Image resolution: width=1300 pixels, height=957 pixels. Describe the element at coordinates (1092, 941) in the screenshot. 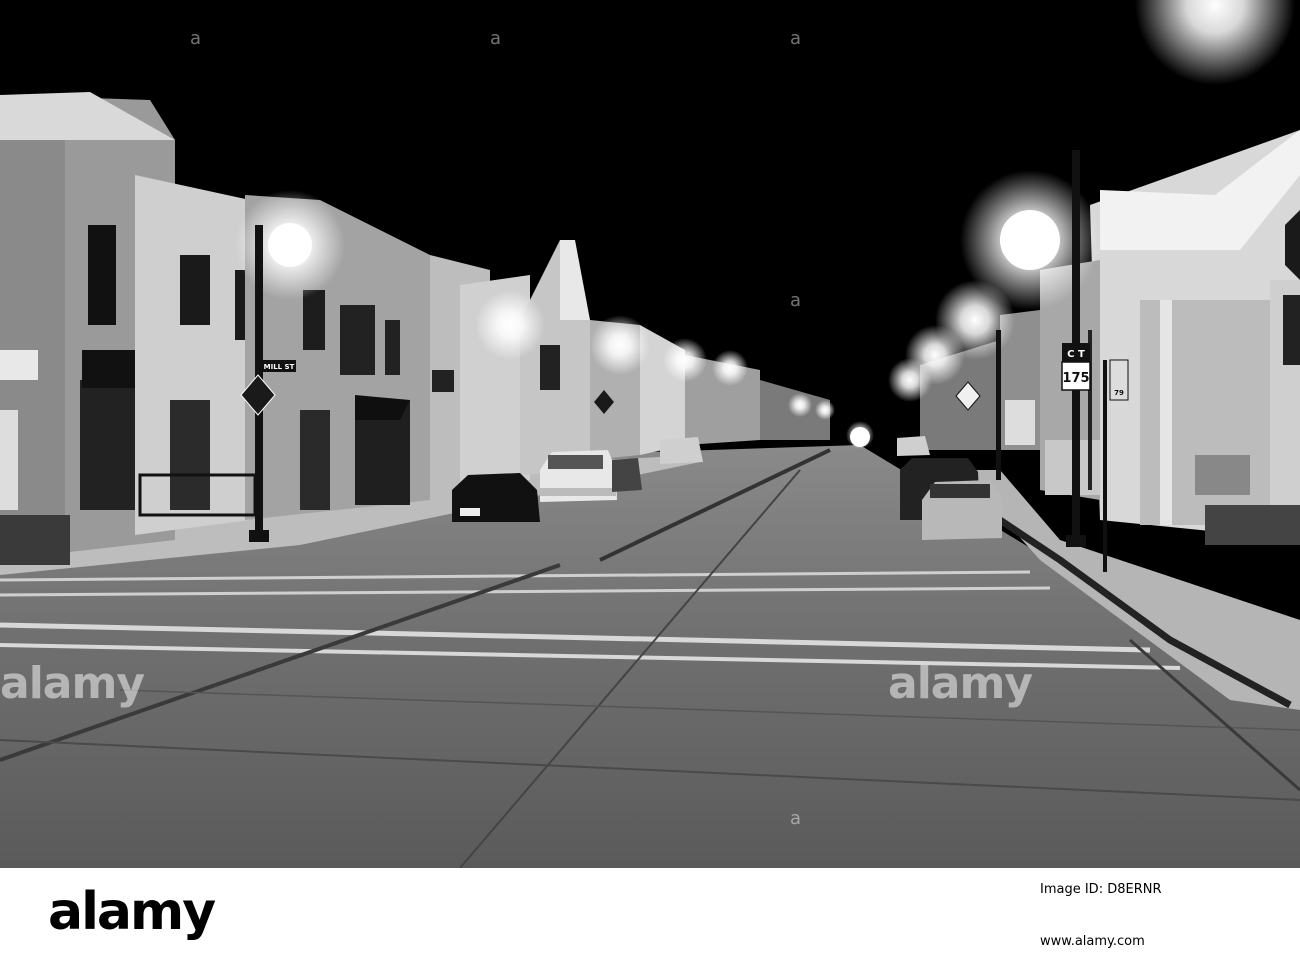

I see `alamy-url: www.alamy.com` at that location.